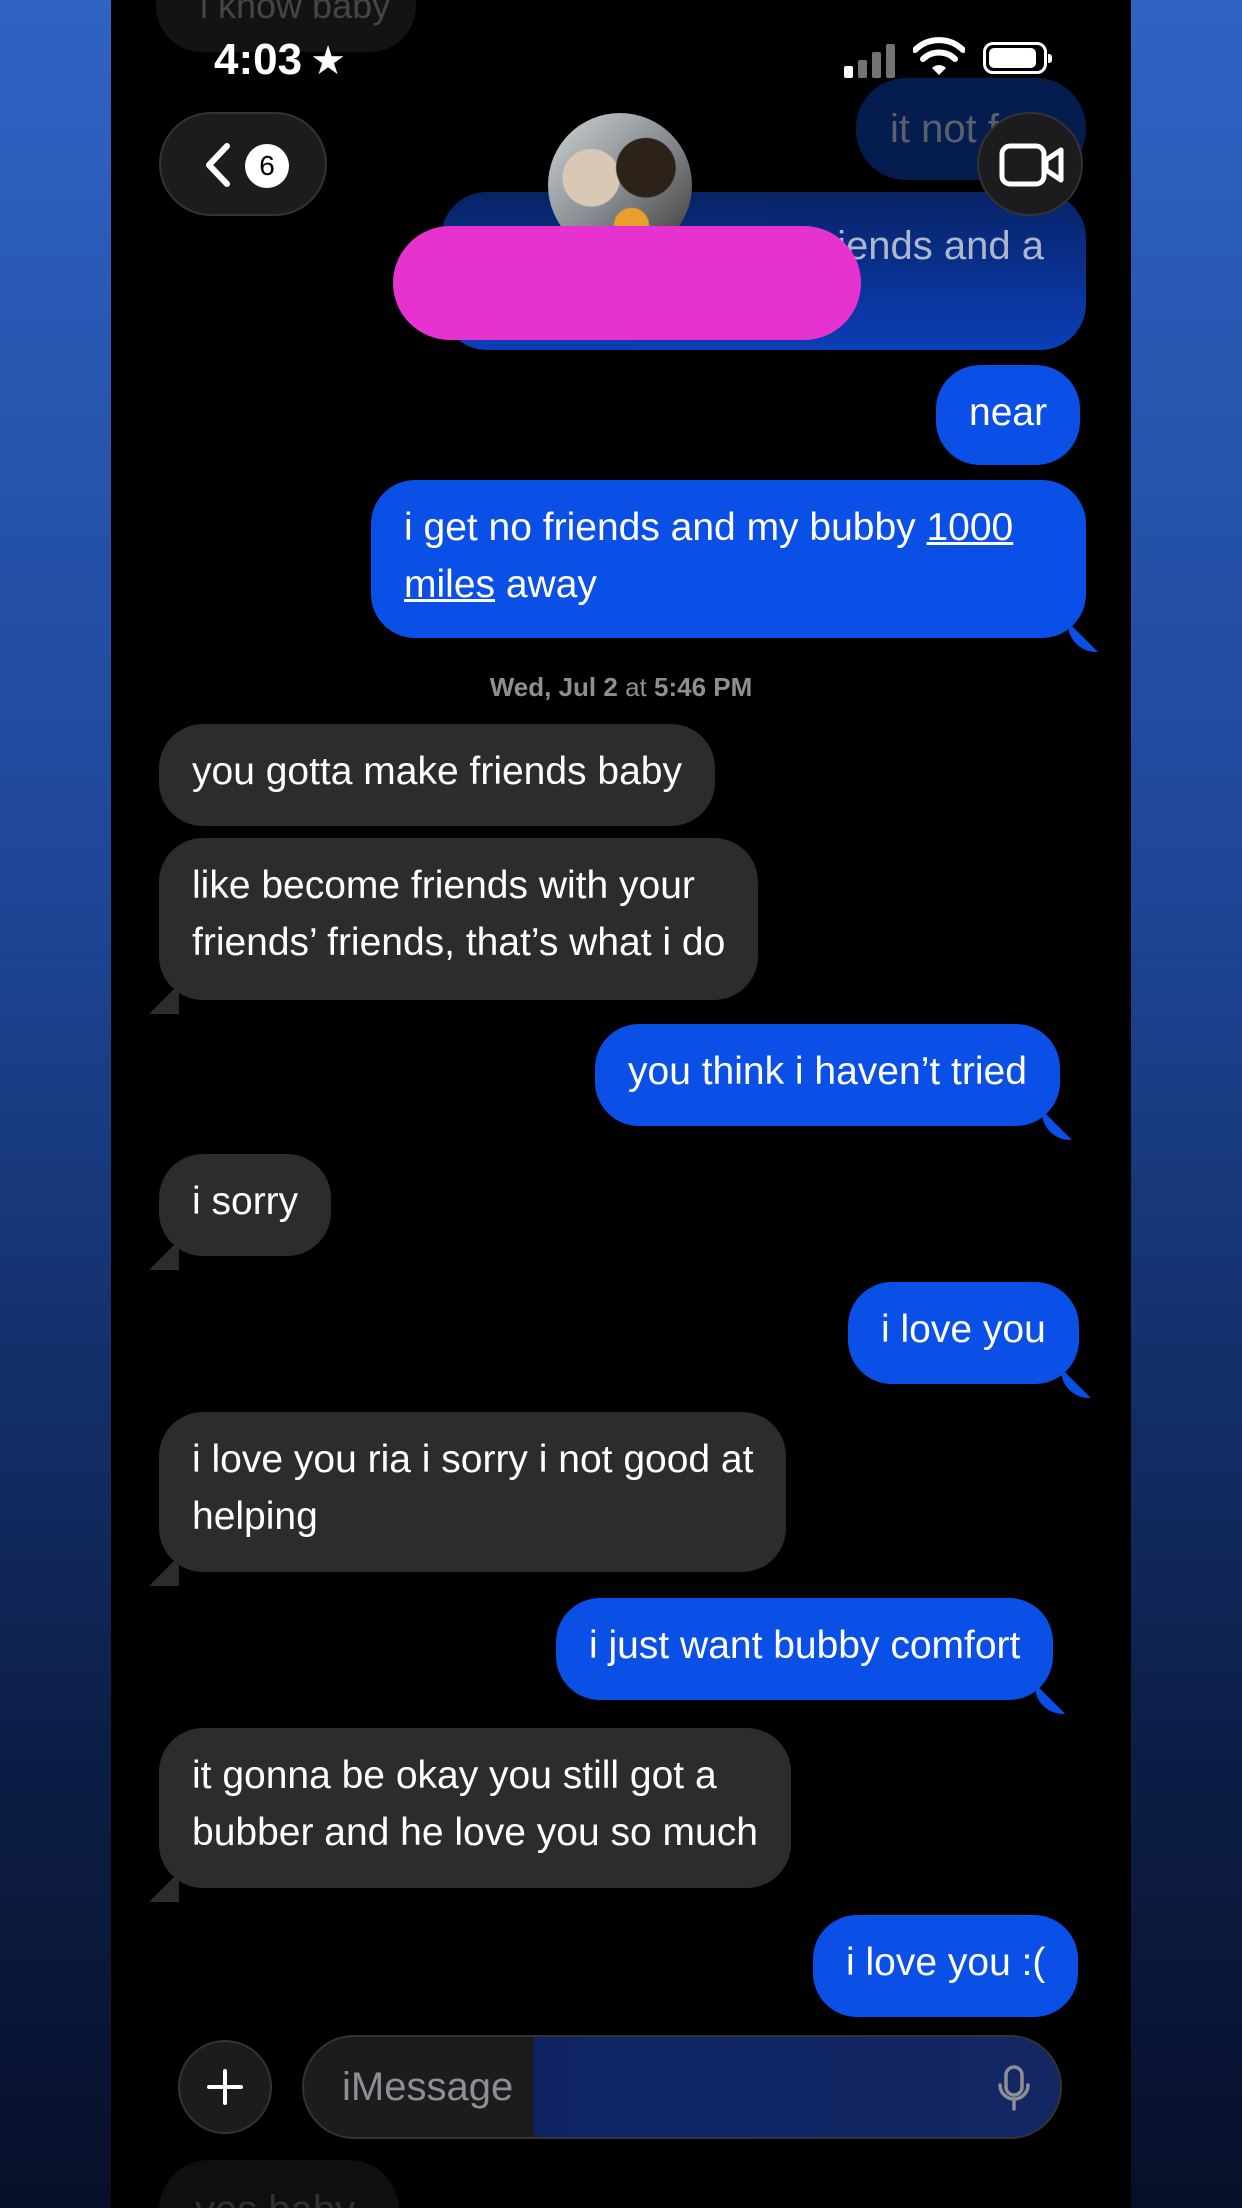 This screenshot has height=2208, width=1242. I want to click on sent-message-bubble: i love you :(, so click(946, 1966).